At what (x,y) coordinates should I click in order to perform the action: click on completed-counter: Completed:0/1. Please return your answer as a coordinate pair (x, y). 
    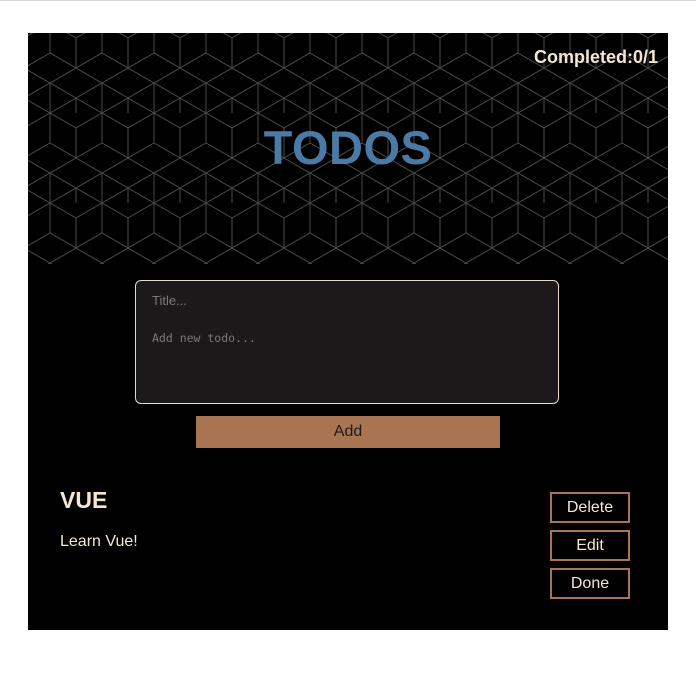
    Looking at the image, I should click on (596, 57).